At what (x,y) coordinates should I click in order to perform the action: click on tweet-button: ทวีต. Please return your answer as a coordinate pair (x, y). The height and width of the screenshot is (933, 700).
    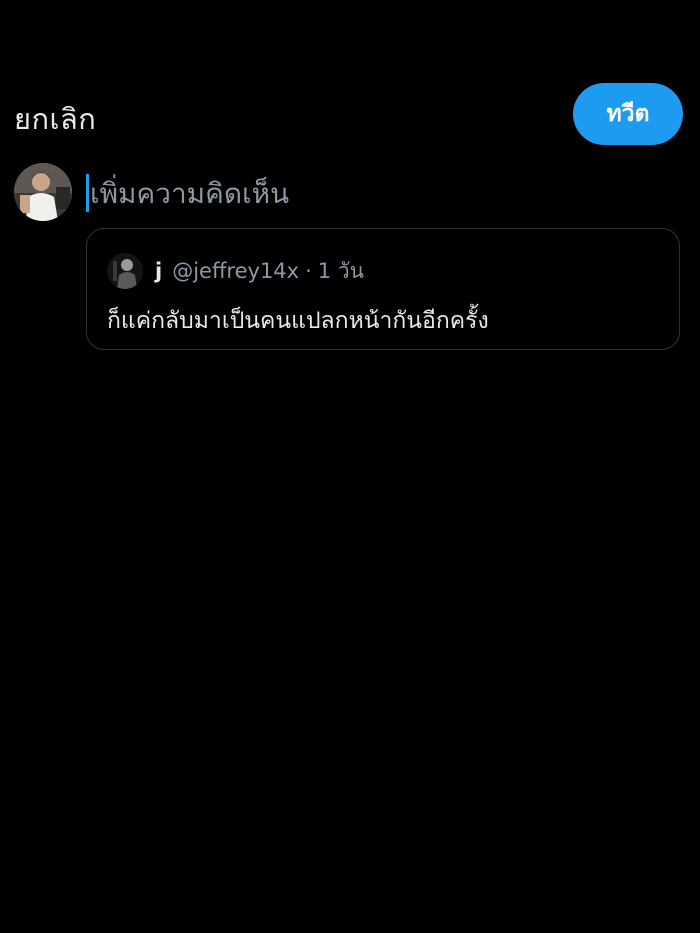
    Looking at the image, I should click on (628, 114).